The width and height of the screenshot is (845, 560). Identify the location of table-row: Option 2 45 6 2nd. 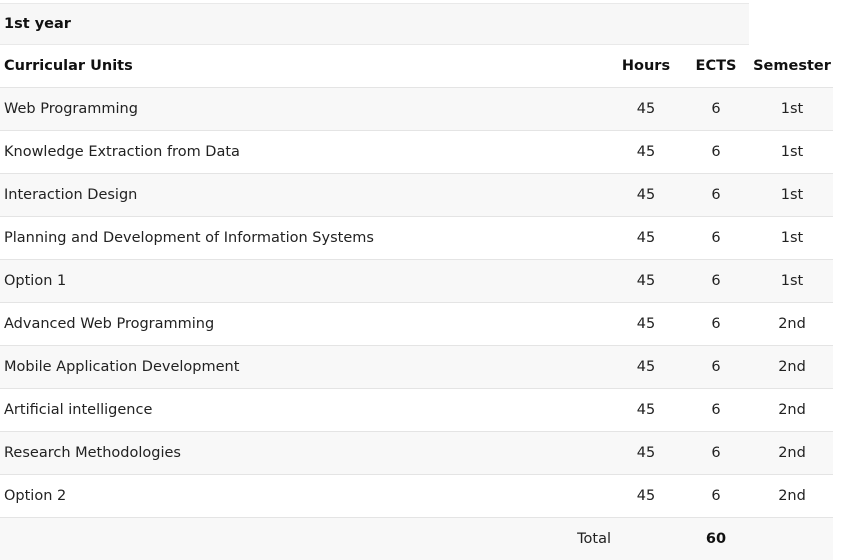
(416, 496).